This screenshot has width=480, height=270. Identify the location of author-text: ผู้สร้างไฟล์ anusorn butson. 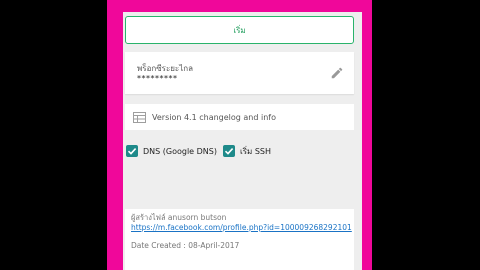
(179, 217).